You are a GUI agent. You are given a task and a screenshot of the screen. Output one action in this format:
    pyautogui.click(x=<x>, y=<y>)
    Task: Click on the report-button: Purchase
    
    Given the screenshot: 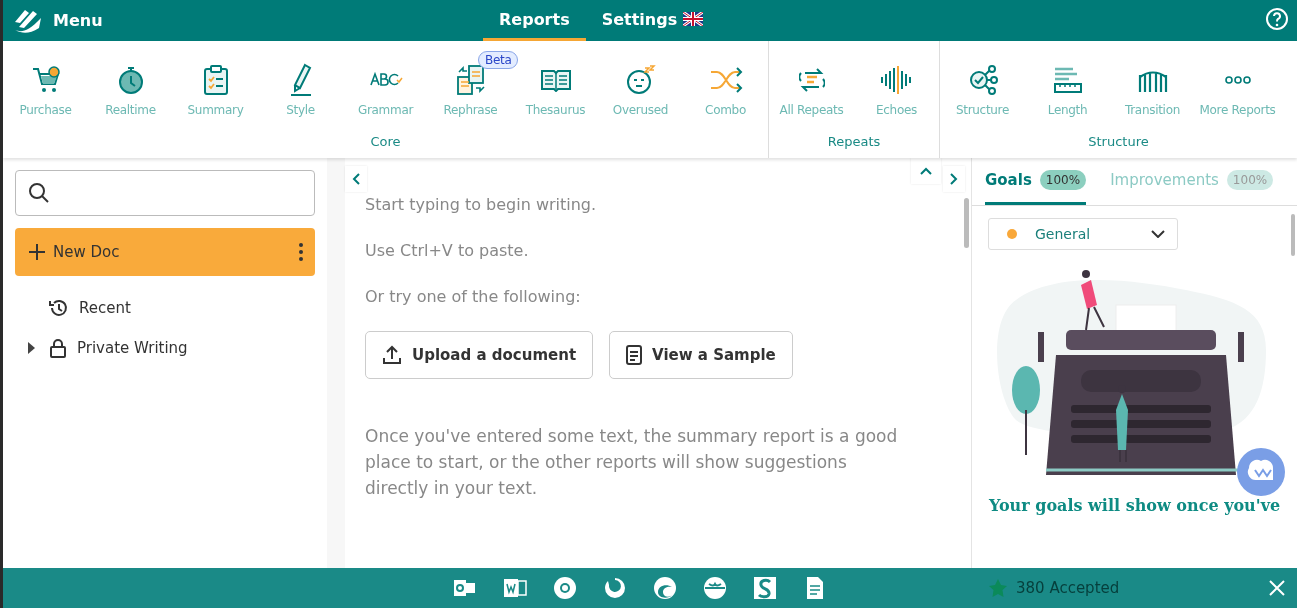 What is the action you would take?
    pyautogui.click(x=45, y=86)
    